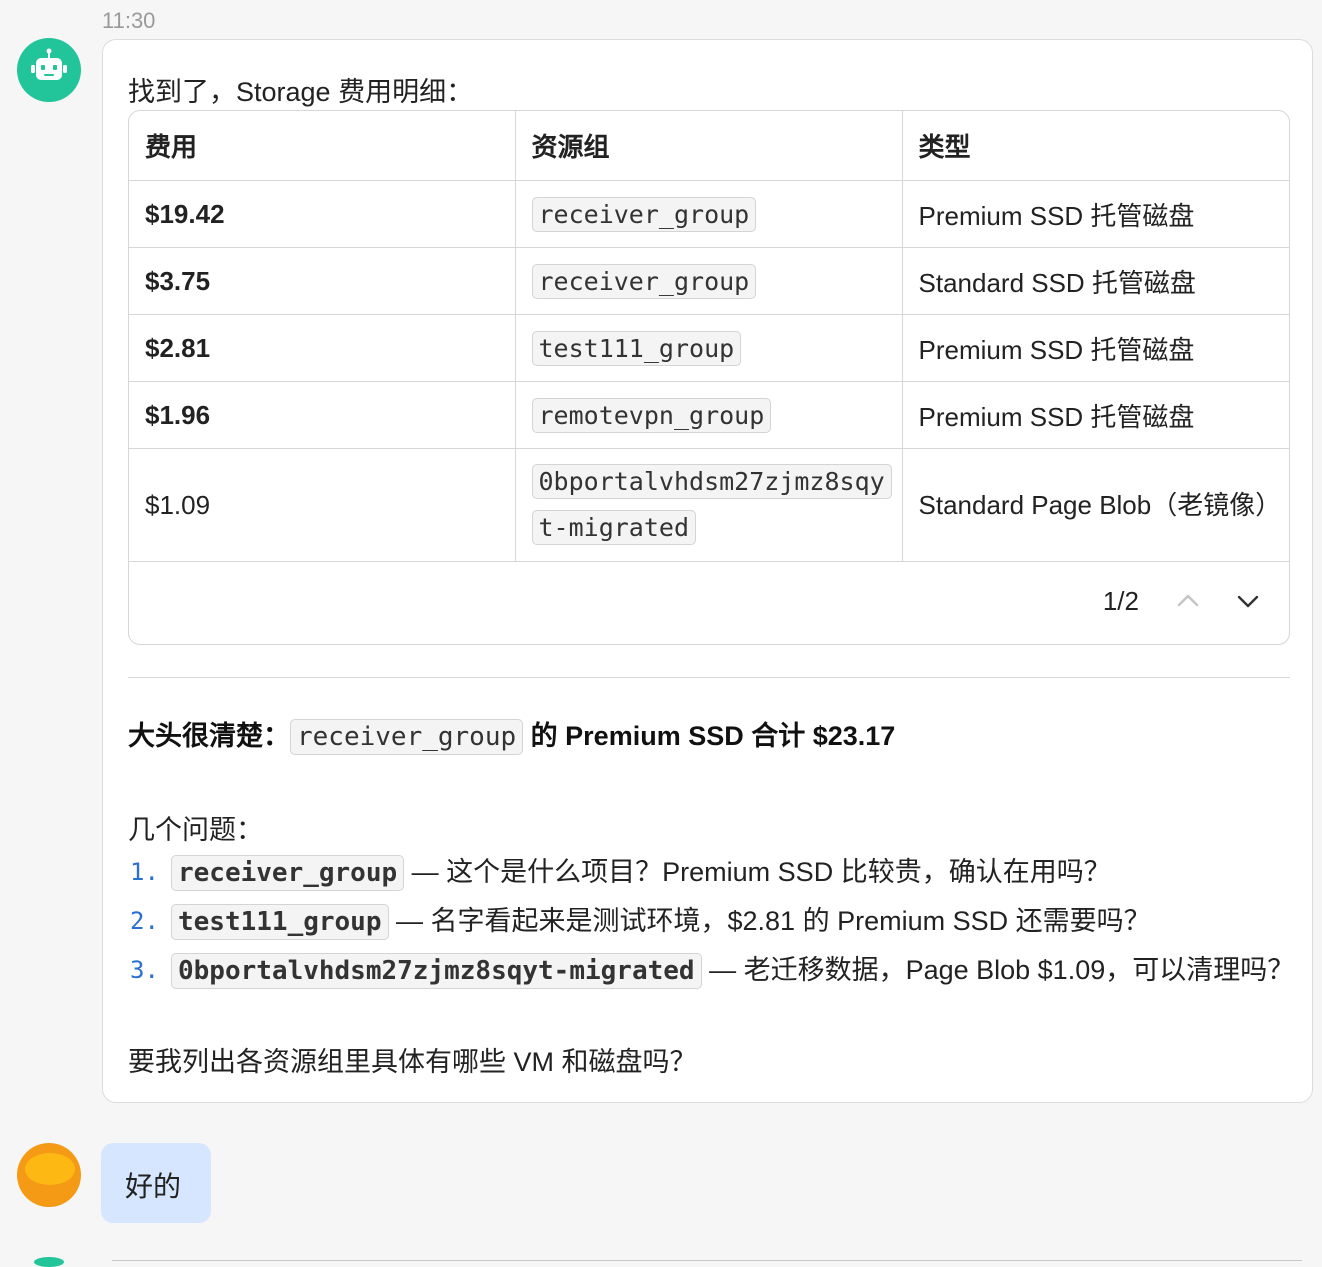 Image resolution: width=1322 pixels, height=1267 pixels. What do you see at coordinates (144, 970) in the screenshot?
I see `list-number: 3.` at bounding box center [144, 970].